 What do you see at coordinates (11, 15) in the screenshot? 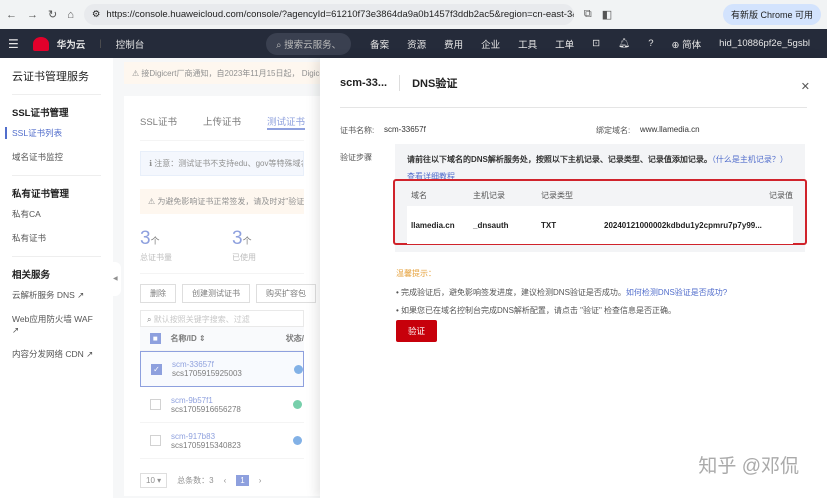
I see `back-icon: ←` at bounding box center [11, 15].